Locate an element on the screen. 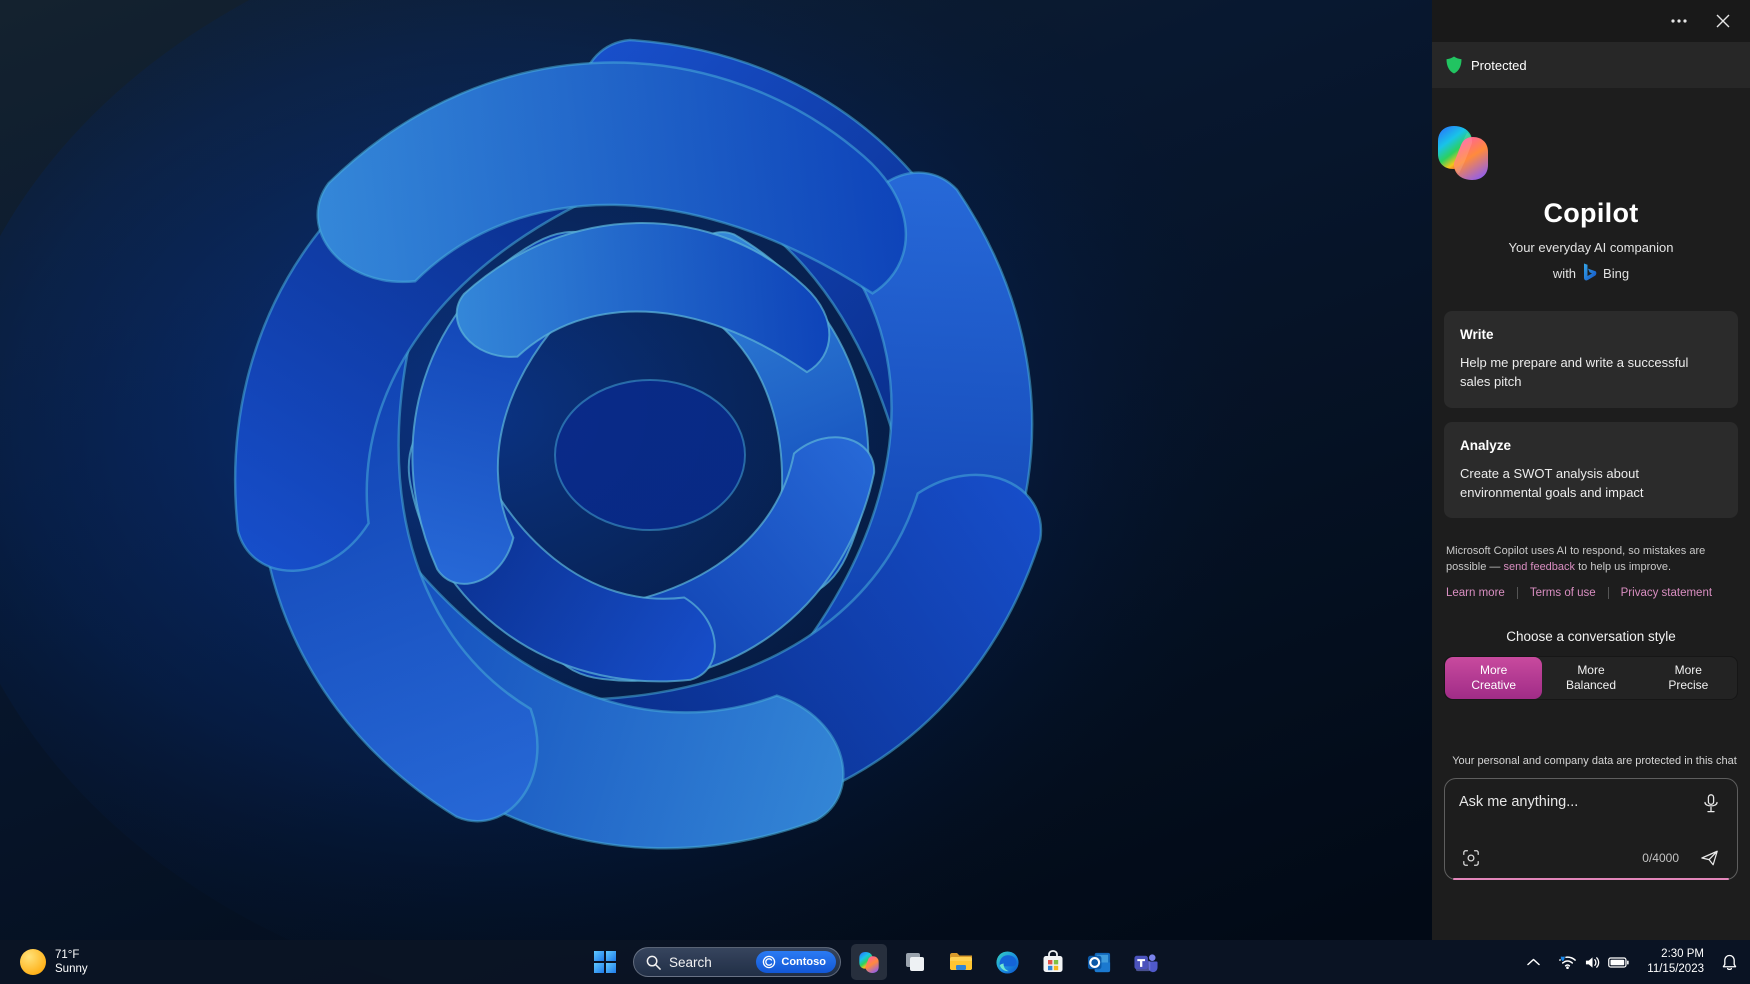 Image resolution: width=1750 pixels, height=984 pixels. close-icon is located at coordinates (1723, 21).